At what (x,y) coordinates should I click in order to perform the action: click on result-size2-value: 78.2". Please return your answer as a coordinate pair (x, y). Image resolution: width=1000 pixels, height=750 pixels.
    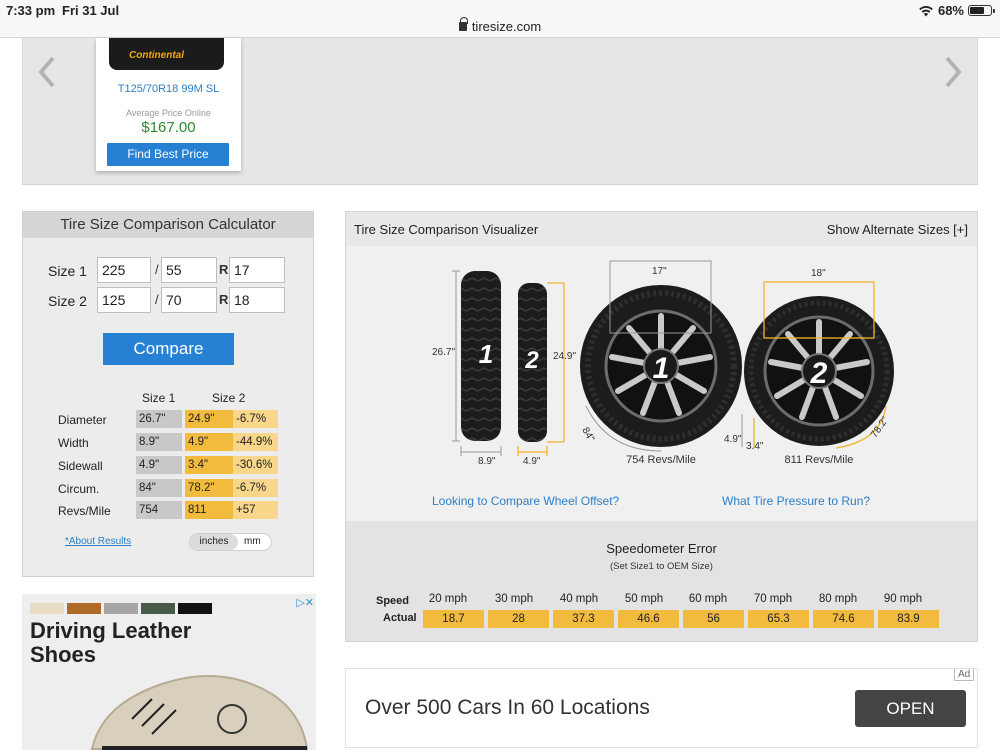
    Looking at the image, I should click on (209, 488).